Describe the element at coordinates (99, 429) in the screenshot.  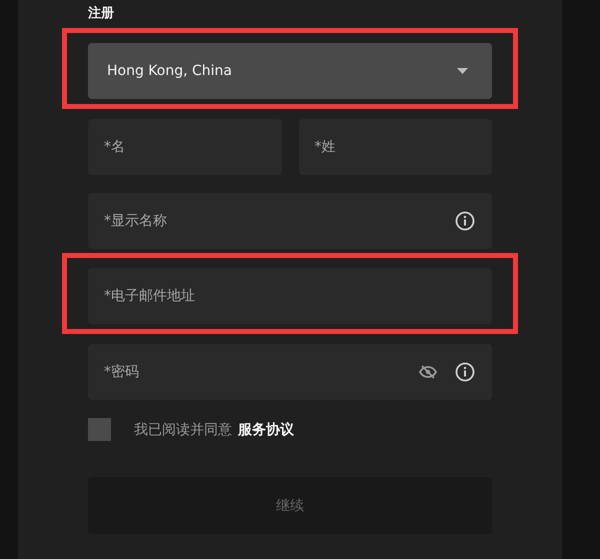
I see `agree-checkbox` at that location.